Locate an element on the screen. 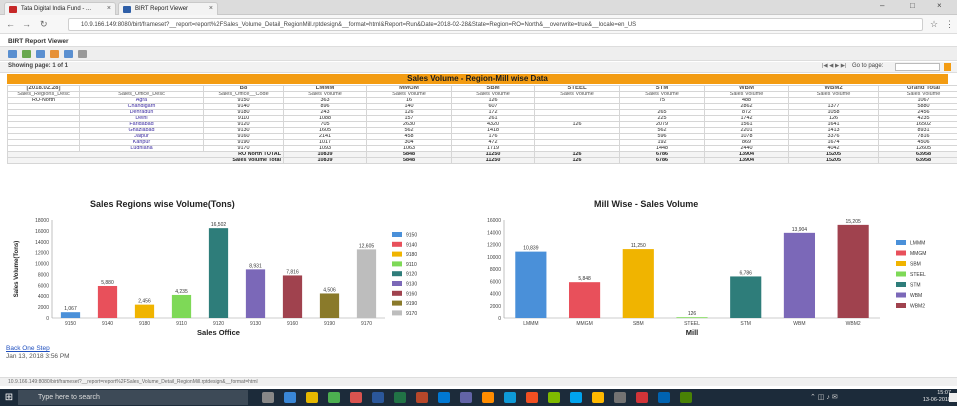 This screenshot has height=406, width=957. goto-page-button is located at coordinates (947, 67).